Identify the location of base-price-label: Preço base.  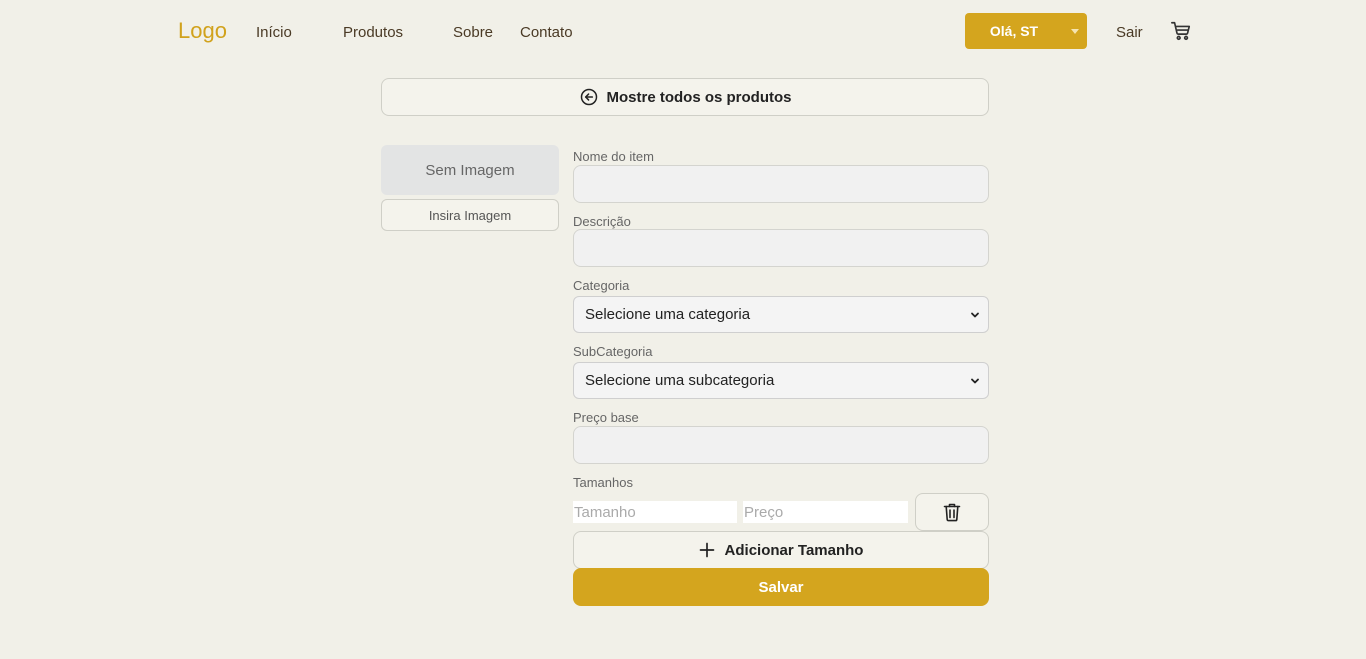
(606, 417).